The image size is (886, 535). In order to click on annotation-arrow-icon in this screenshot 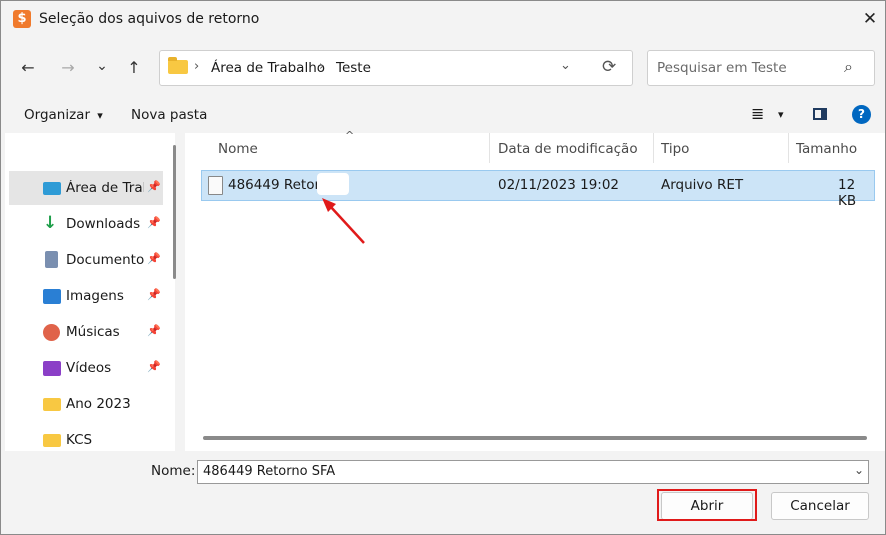, I will do `click(343, 221)`.